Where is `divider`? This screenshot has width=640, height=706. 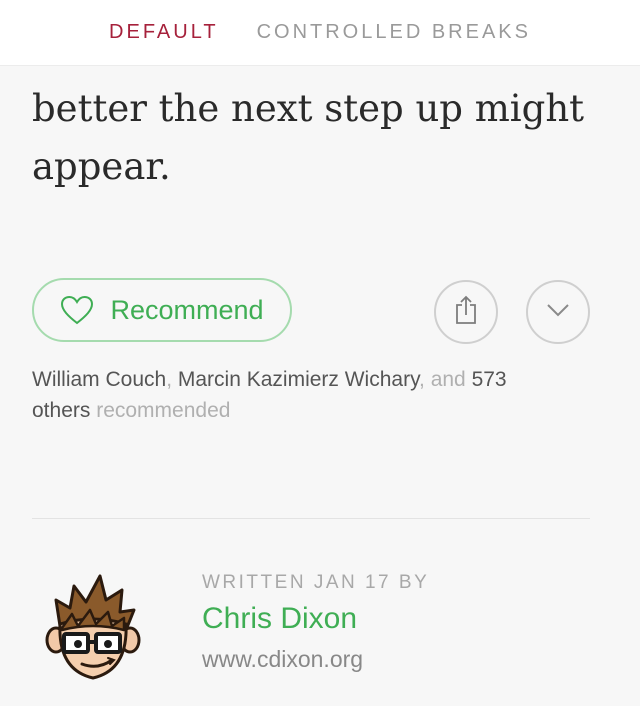 divider is located at coordinates (311, 518).